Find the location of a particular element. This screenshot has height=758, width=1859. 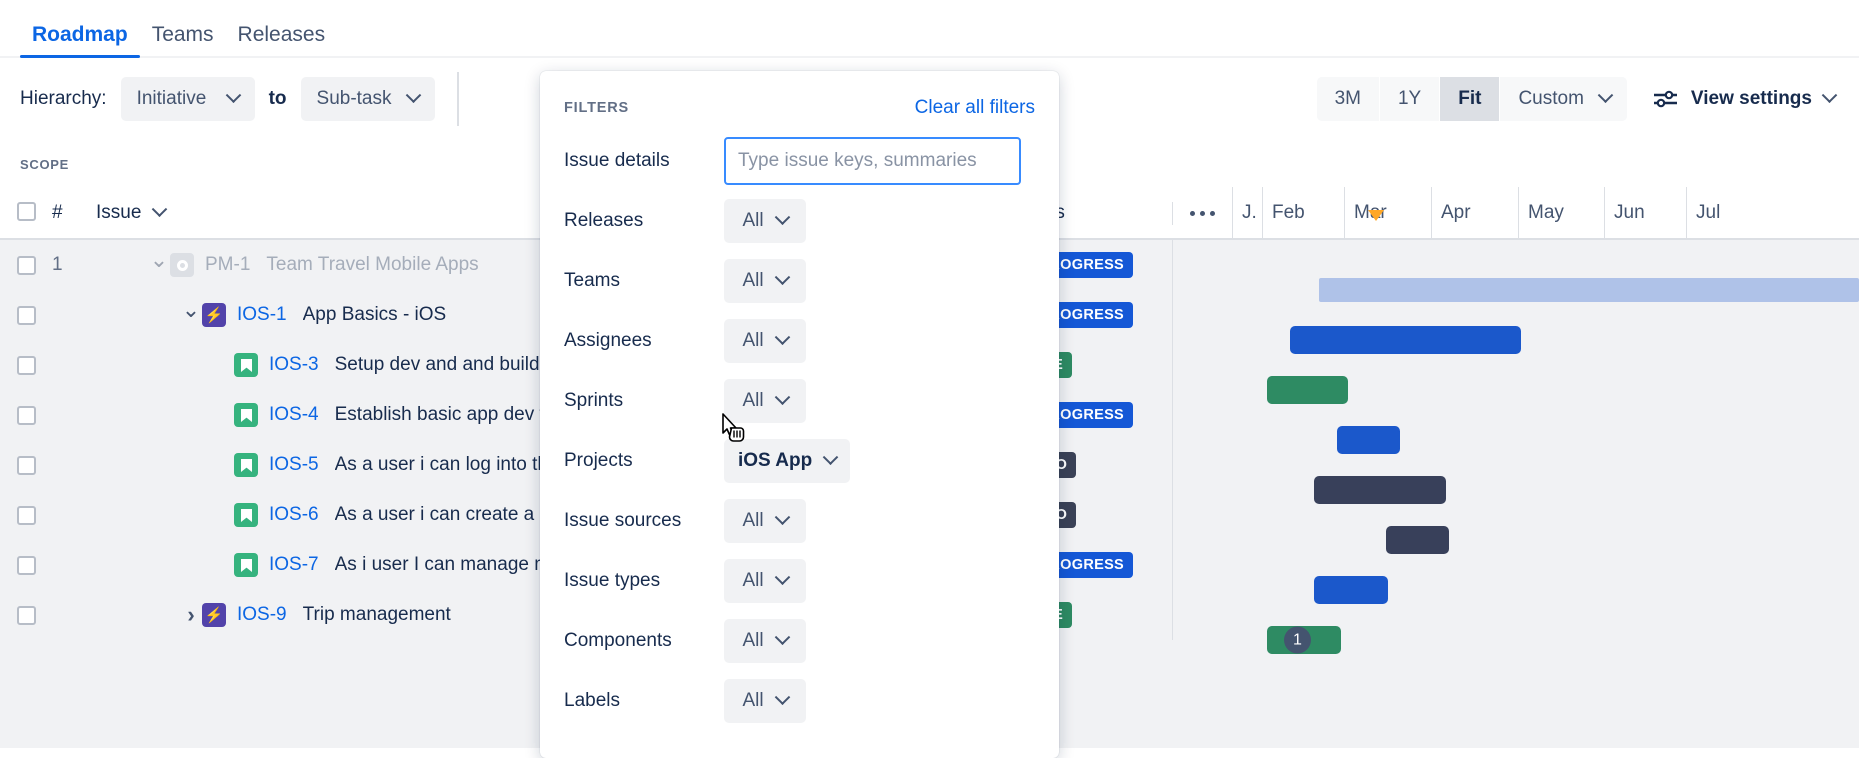

filter-row-assignees: Assignees All is located at coordinates (799, 341).